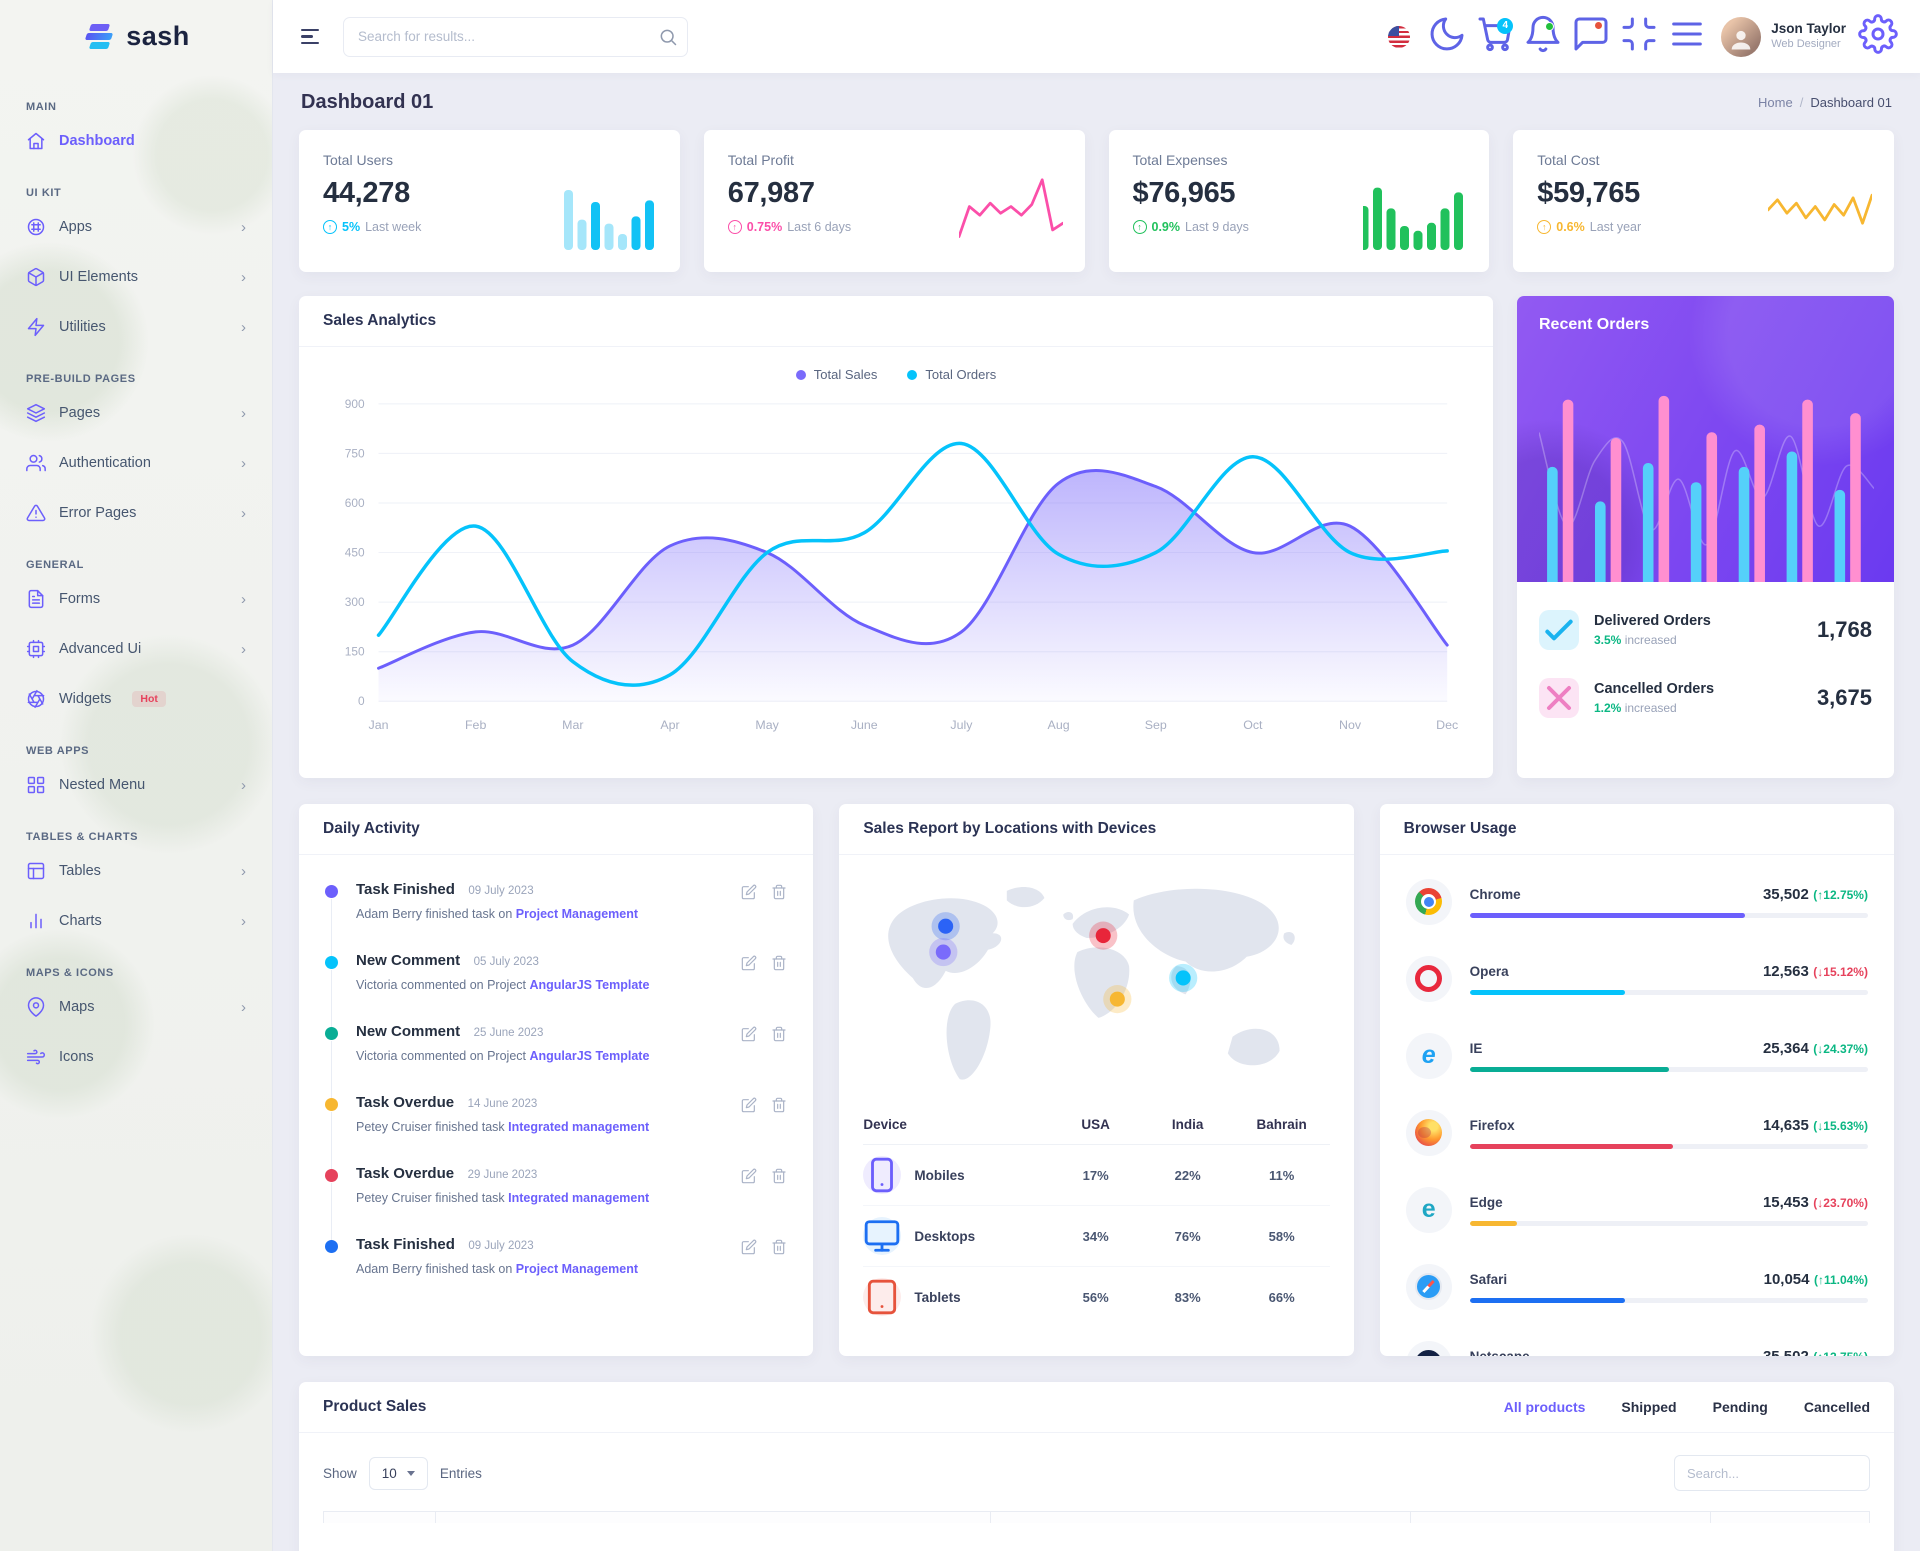  What do you see at coordinates (668, 37) in the screenshot?
I see `search-icon` at bounding box center [668, 37].